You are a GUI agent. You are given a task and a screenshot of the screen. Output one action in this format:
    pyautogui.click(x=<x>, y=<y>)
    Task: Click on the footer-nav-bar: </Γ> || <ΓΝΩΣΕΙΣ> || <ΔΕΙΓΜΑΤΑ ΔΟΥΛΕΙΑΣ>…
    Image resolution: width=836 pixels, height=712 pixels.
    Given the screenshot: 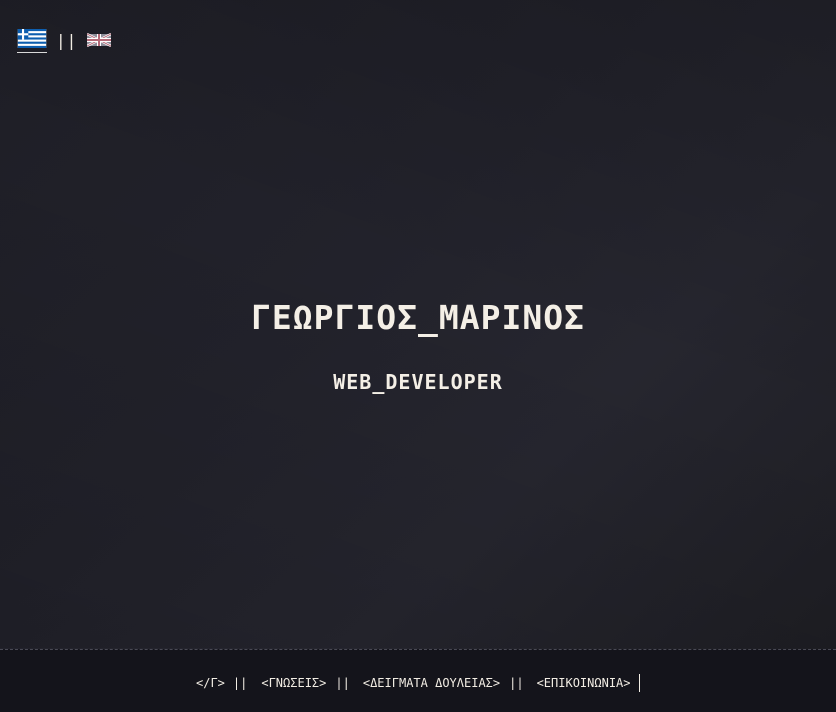 What is the action you would take?
    pyautogui.click(x=418, y=680)
    